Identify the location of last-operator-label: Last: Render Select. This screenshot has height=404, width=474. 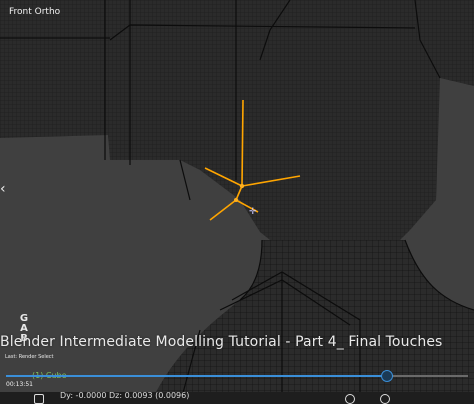
(29, 357).